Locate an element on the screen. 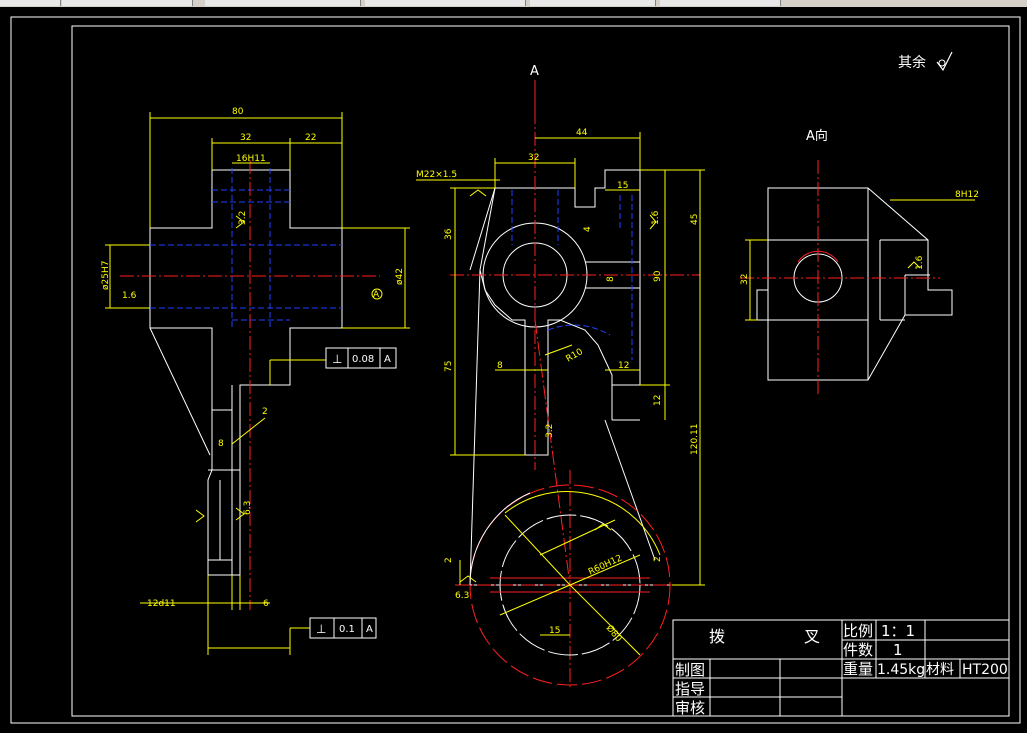  dim-2: 2 is located at coordinates (265, 412).